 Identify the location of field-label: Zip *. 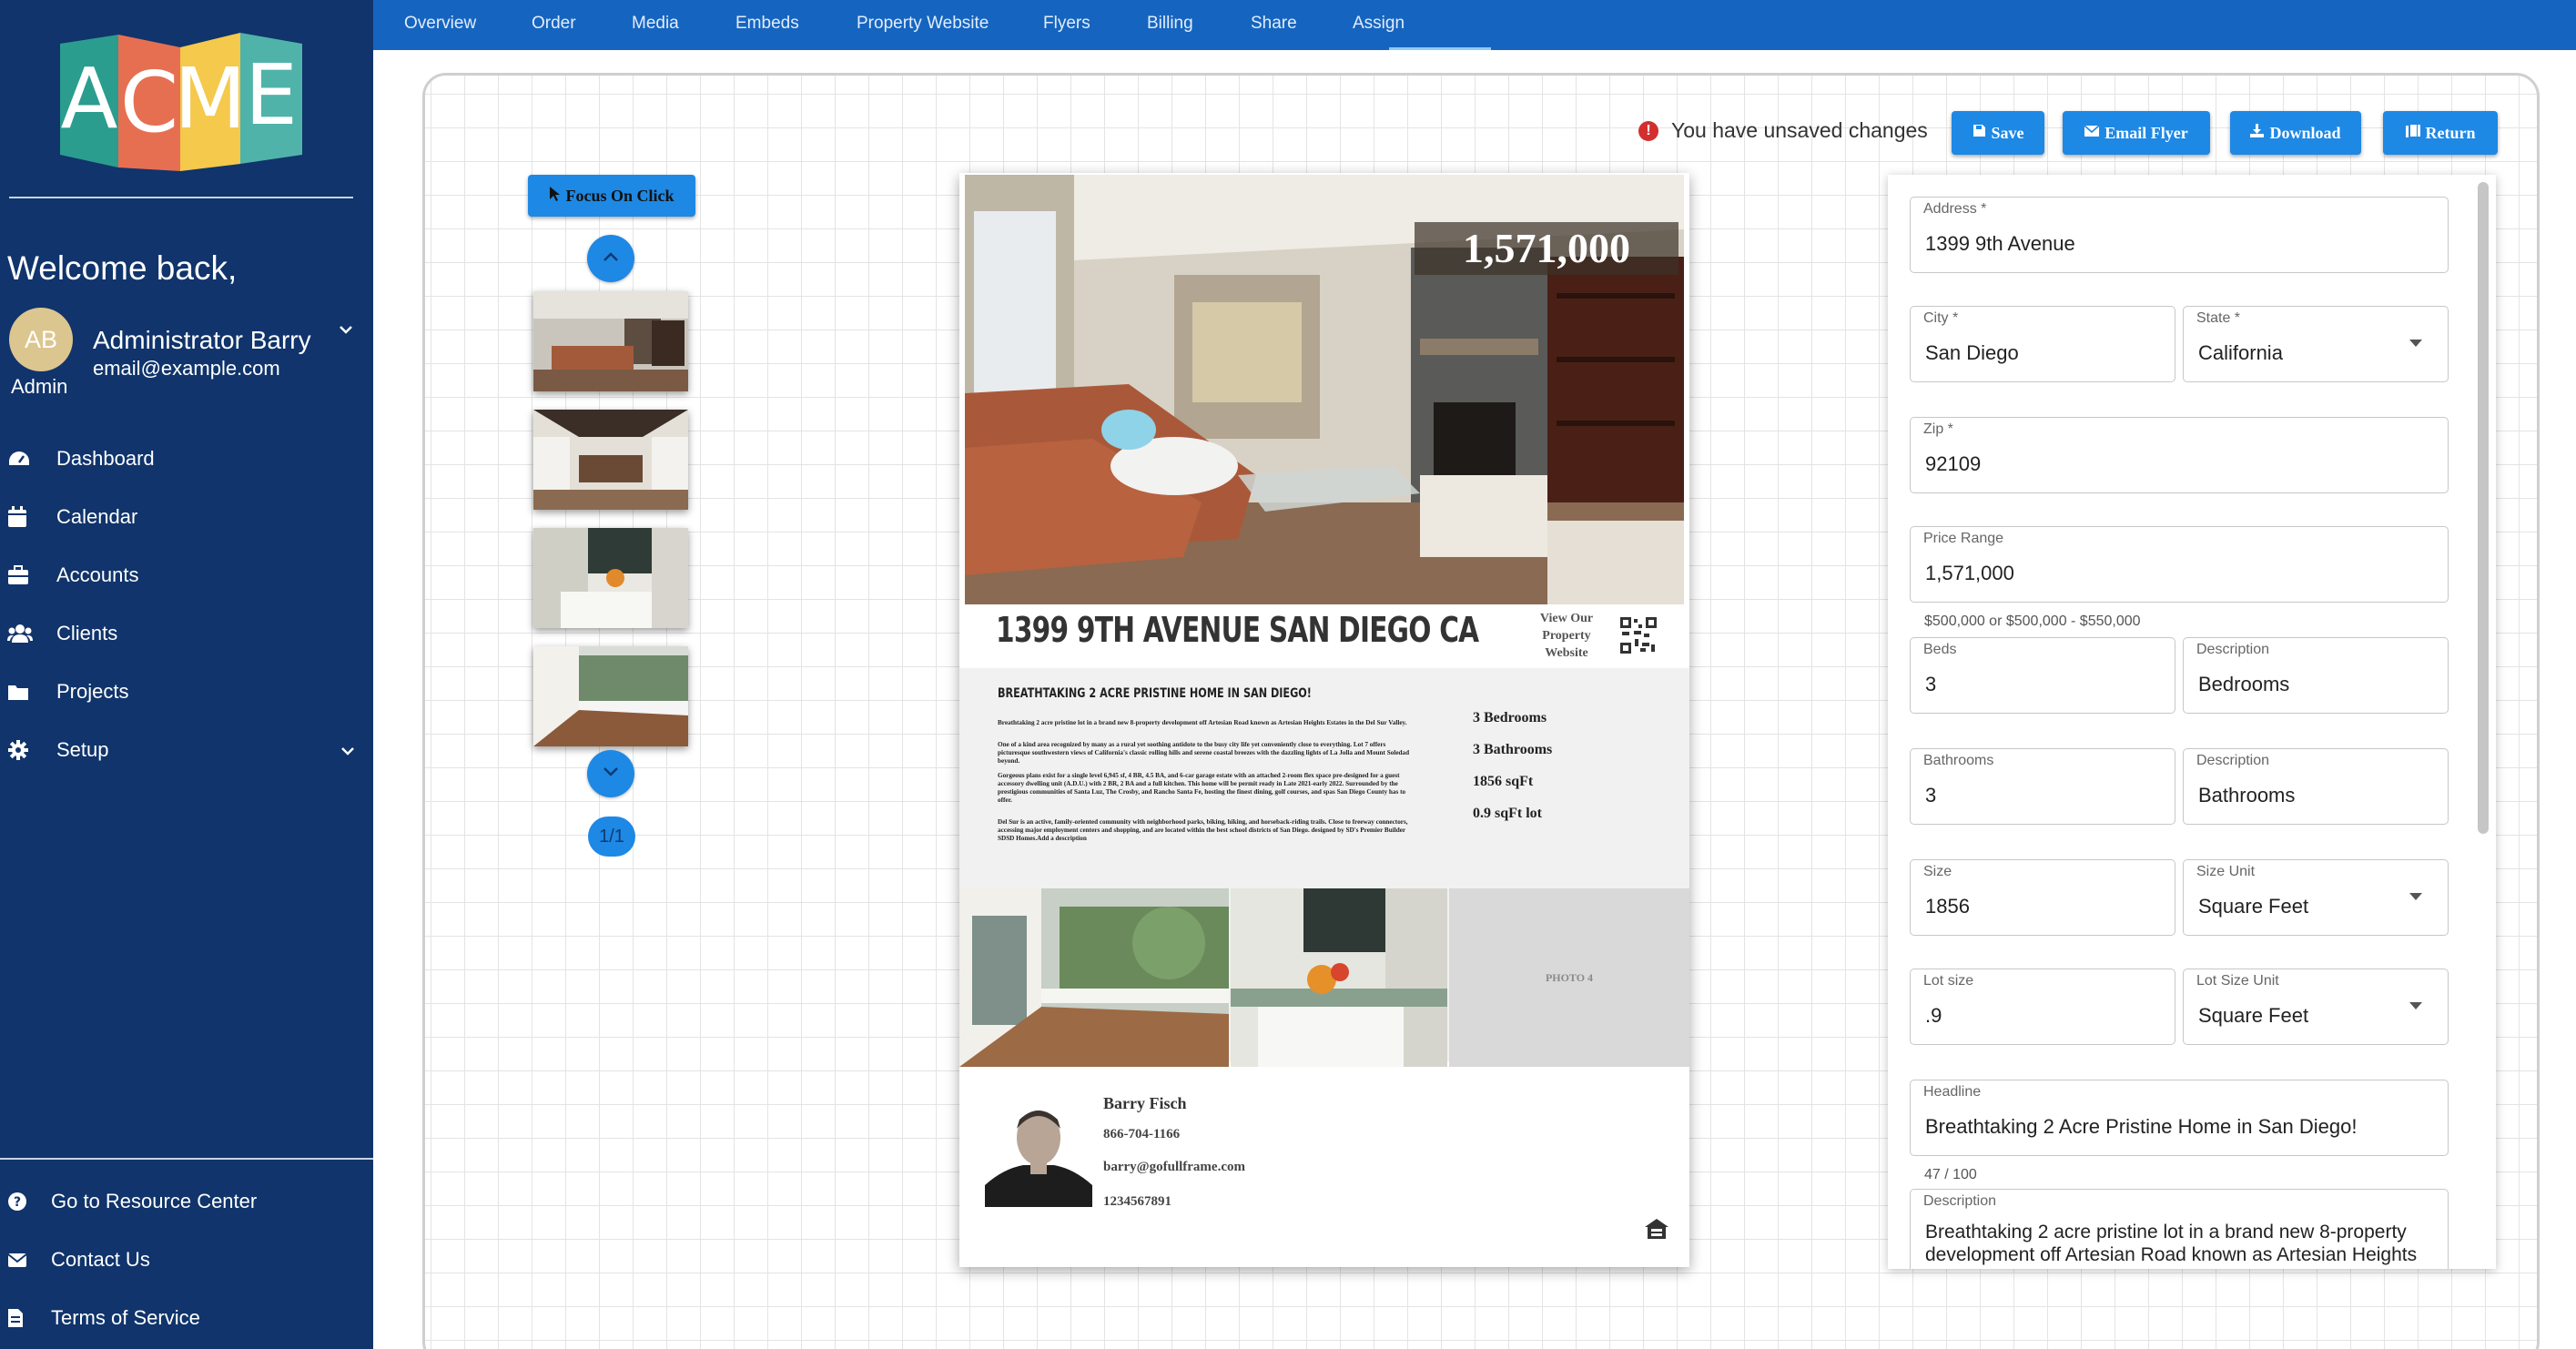
(1938, 429).